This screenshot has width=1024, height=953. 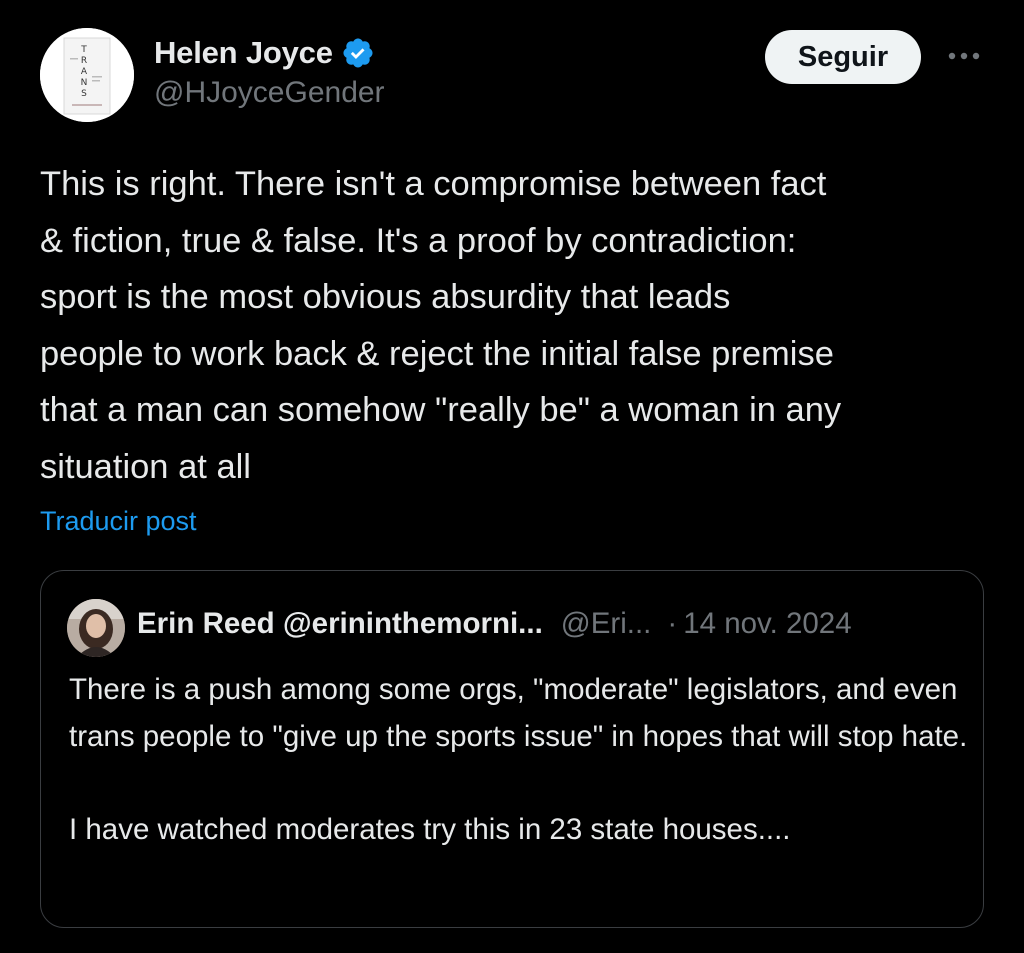 I want to click on quote-date: 14 nov. 2024, so click(x=767, y=624).